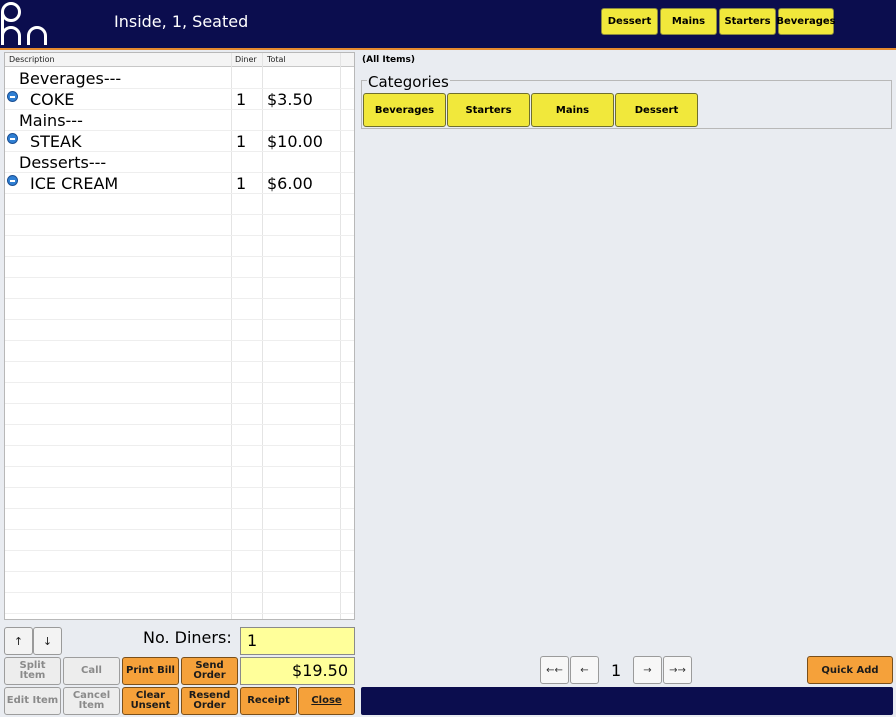  What do you see at coordinates (150, 671) in the screenshot?
I see `print-bill-button: Print Bill` at bounding box center [150, 671].